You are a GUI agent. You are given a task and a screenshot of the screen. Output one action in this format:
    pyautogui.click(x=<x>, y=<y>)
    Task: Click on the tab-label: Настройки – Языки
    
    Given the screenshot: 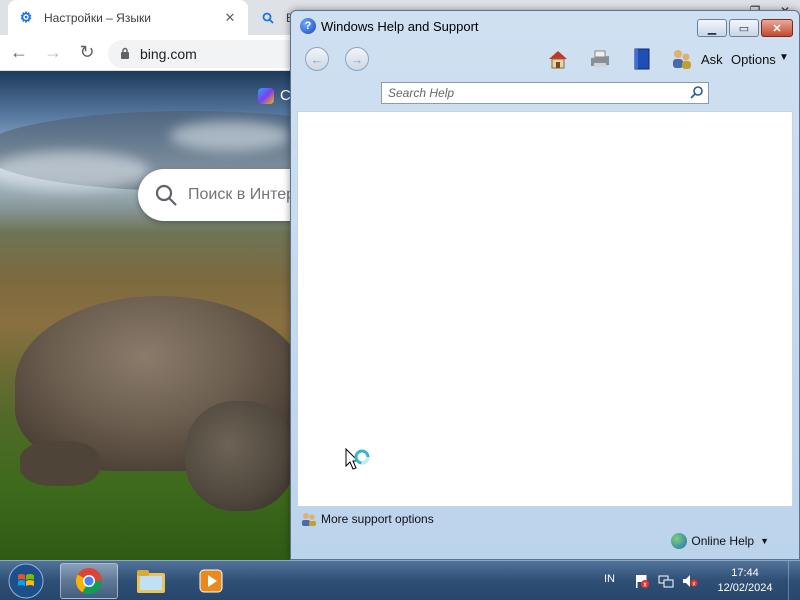 What is the action you would take?
    pyautogui.click(x=97, y=17)
    